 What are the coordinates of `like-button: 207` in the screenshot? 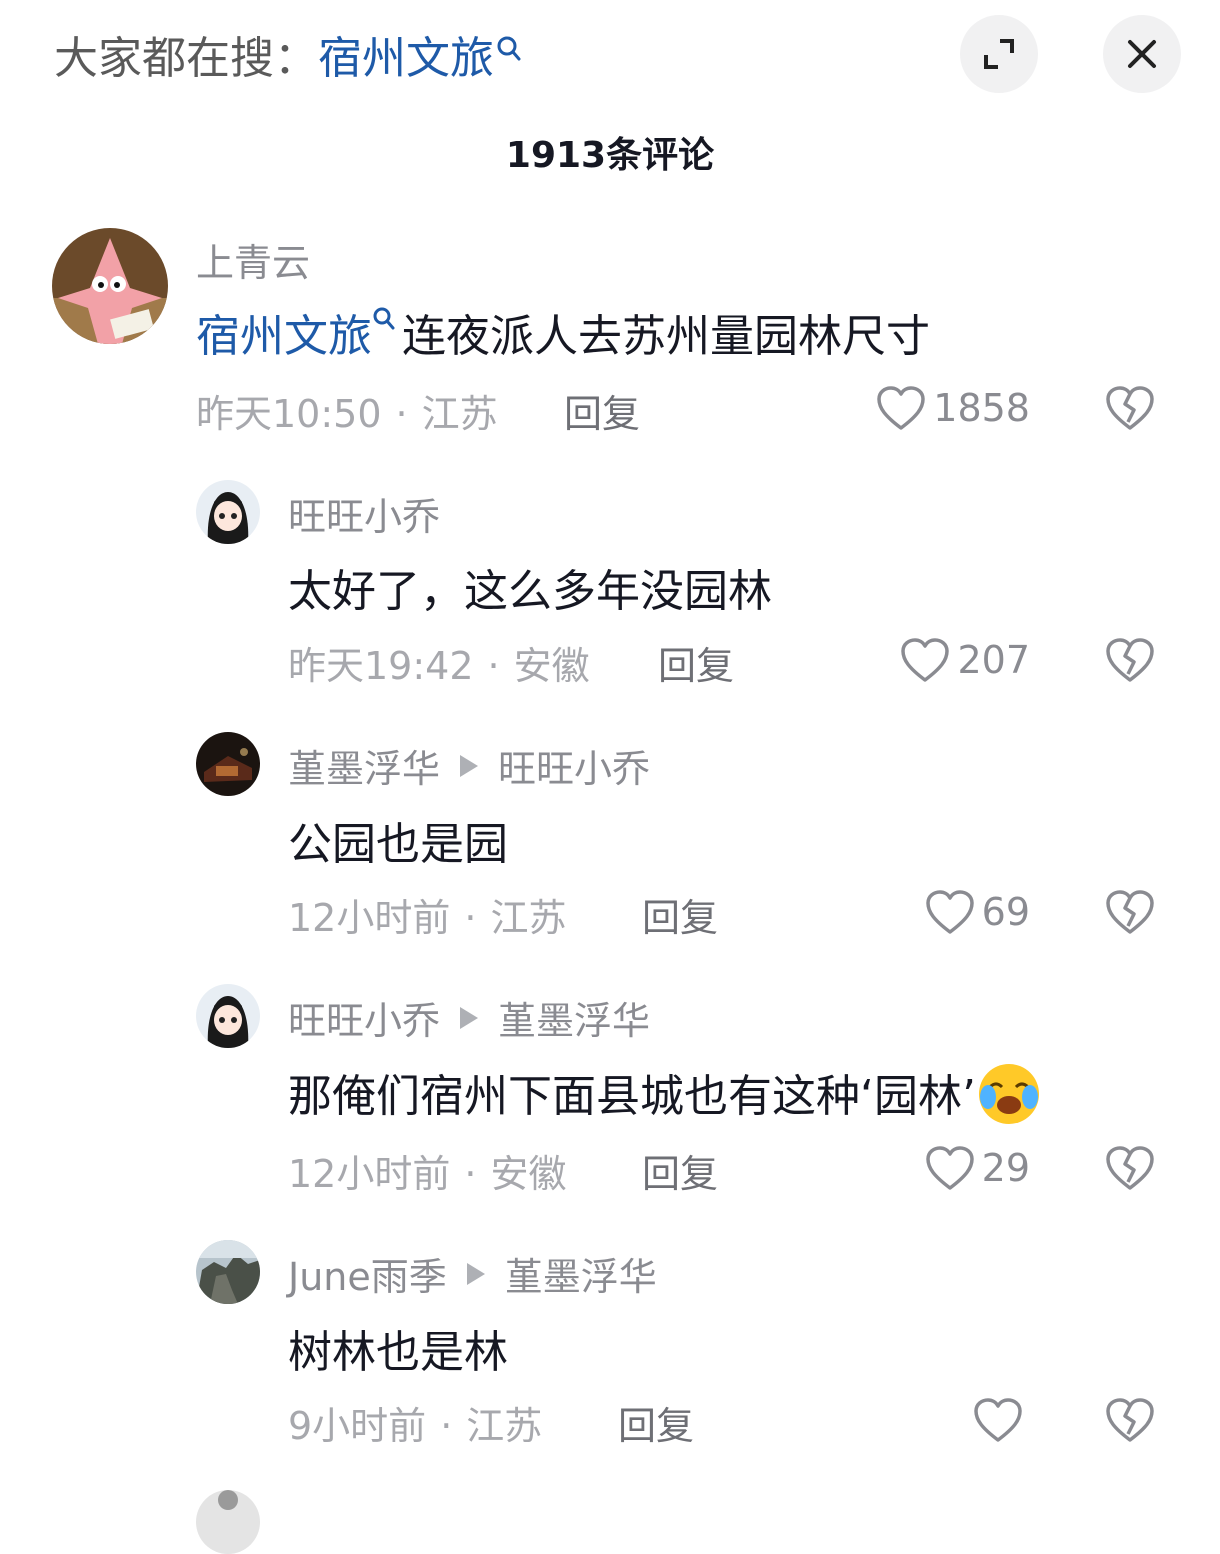 It's located at (945, 660).